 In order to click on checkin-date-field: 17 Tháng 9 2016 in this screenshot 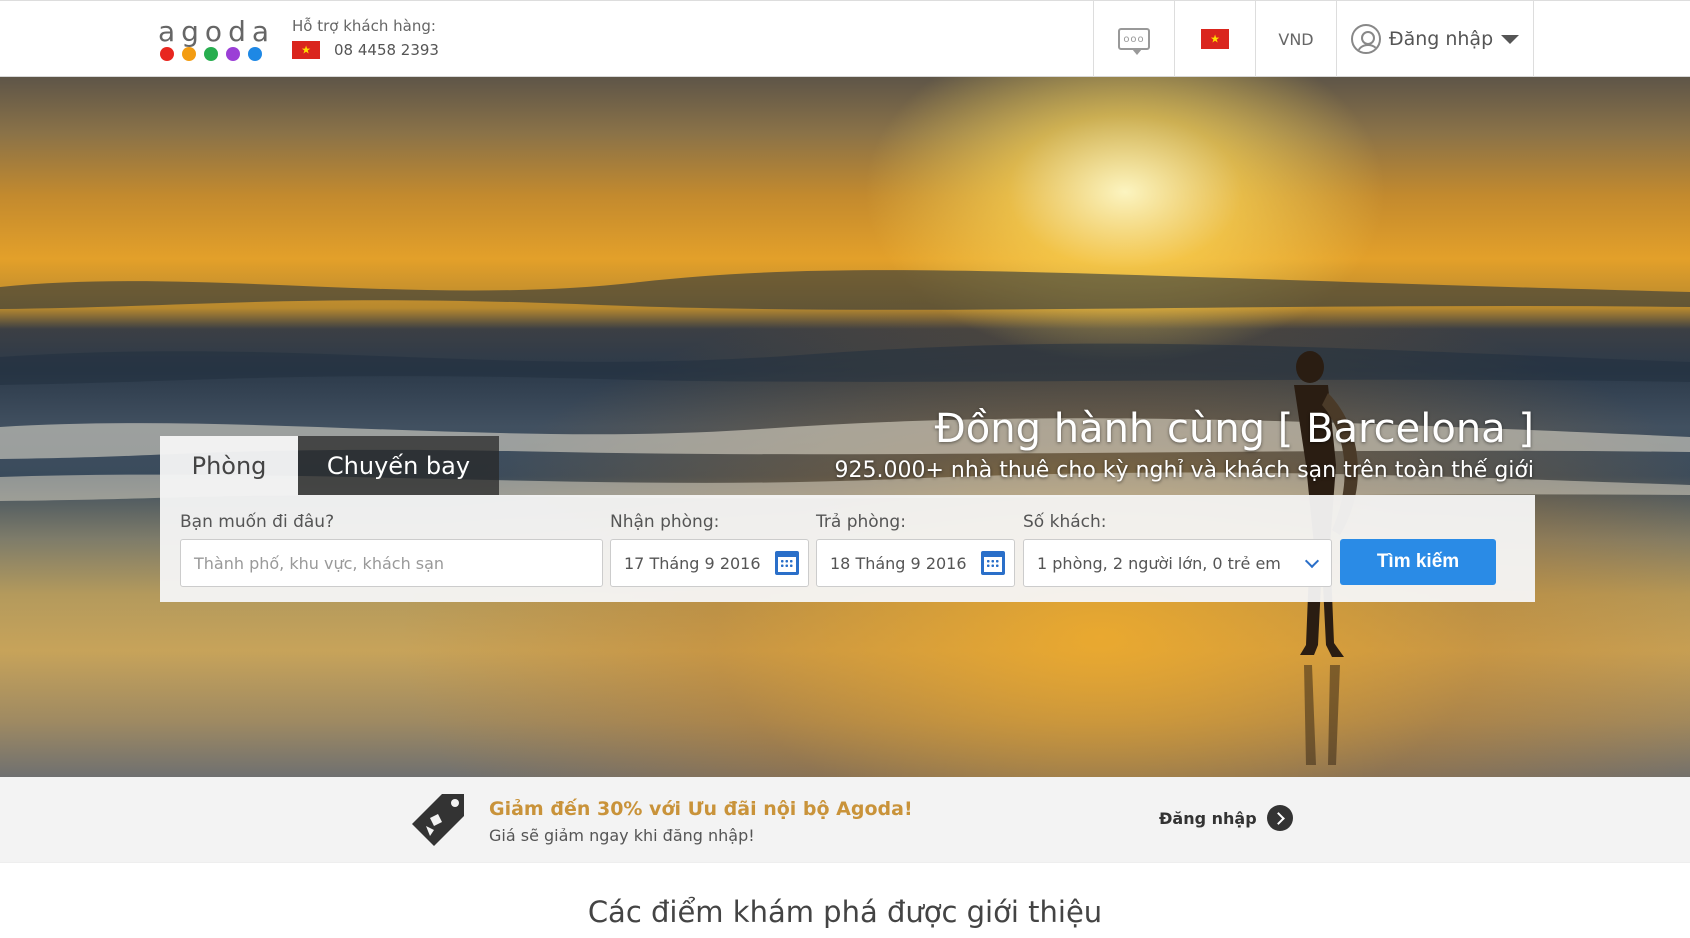, I will do `click(709, 563)`.